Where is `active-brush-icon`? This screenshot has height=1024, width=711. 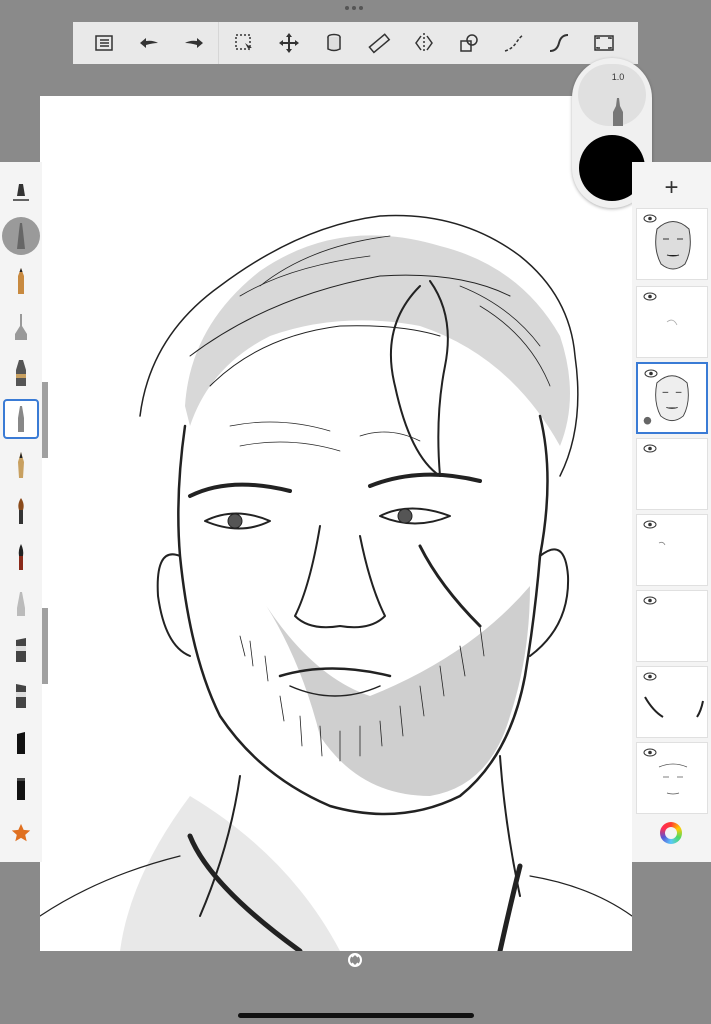
active-brush-icon is located at coordinates (21, 236).